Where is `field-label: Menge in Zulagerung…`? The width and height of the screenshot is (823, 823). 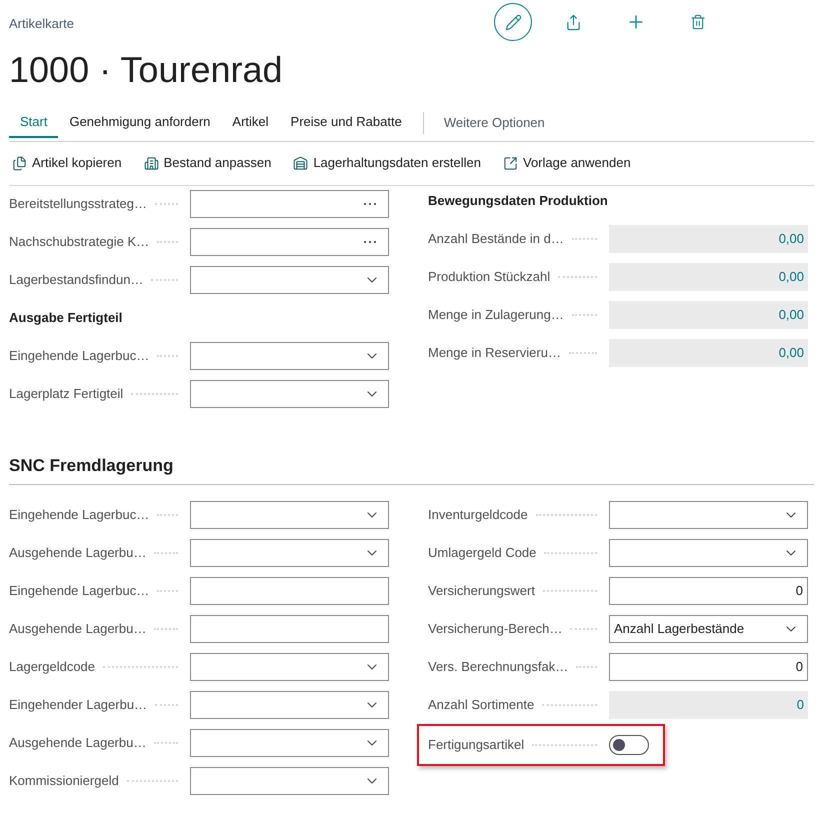 field-label: Menge in Zulagerung… is located at coordinates (496, 315).